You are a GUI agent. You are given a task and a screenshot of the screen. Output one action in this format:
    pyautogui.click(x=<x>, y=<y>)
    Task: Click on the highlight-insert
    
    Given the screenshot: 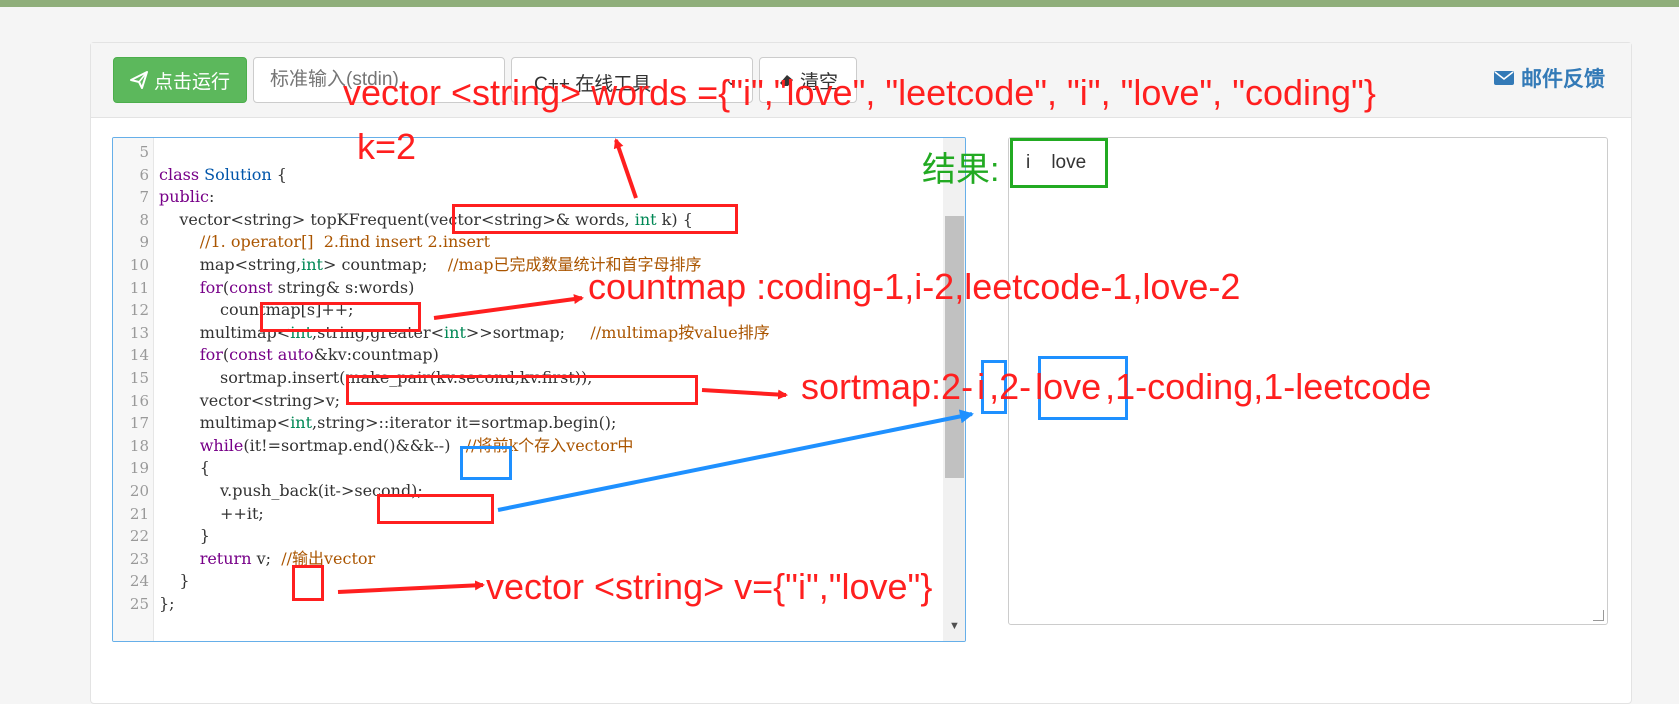 What is the action you would take?
    pyautogui.click(x=522, y=390)
    